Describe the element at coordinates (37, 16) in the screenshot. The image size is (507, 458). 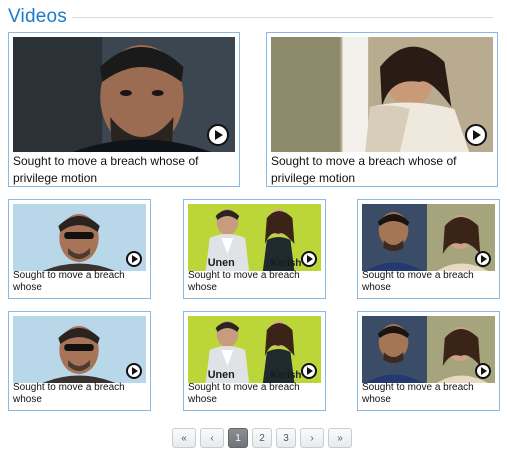
I see `videos-title: Videos` at that location.